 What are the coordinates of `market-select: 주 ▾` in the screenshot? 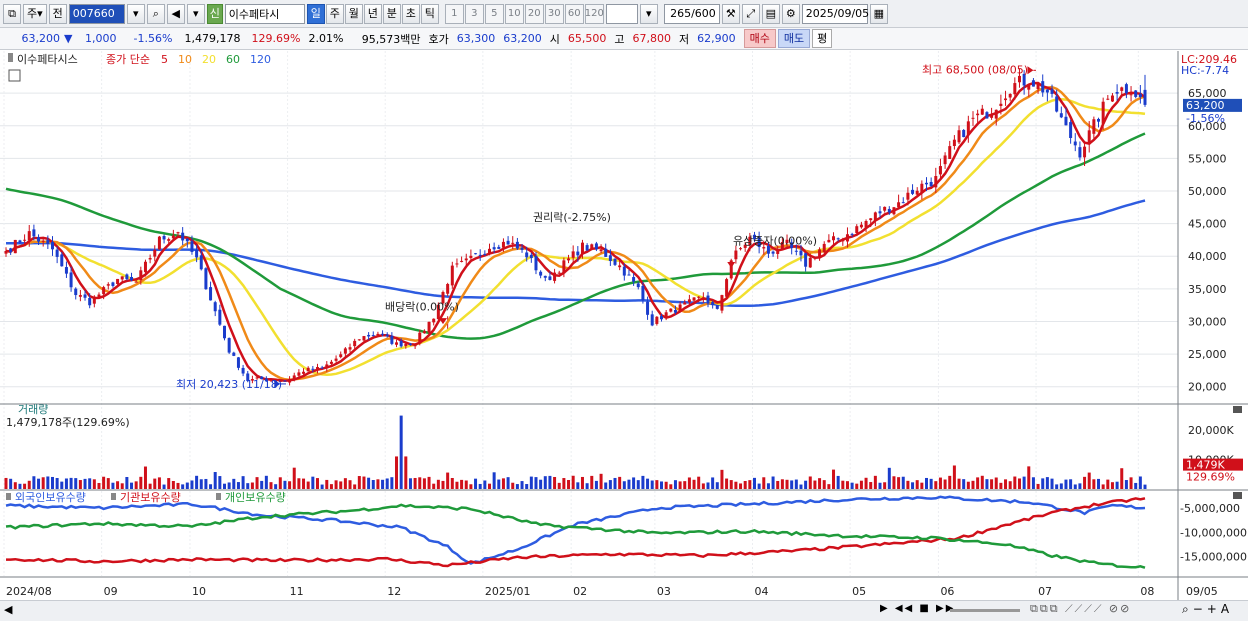 It's located at (35, 13).